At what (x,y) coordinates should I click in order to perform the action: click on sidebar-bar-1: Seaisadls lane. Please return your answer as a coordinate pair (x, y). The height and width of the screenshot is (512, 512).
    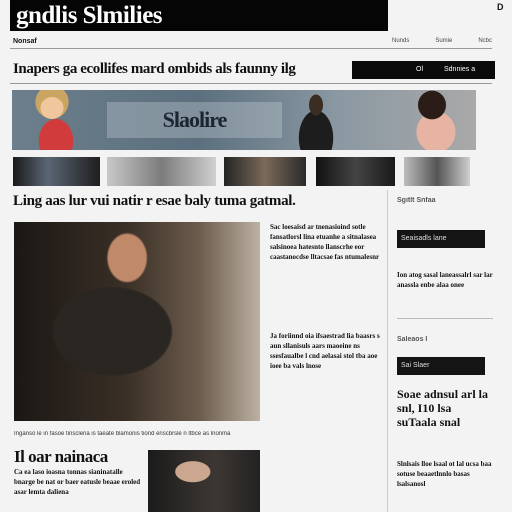
    Looking at the image, I should click on (441, 239).